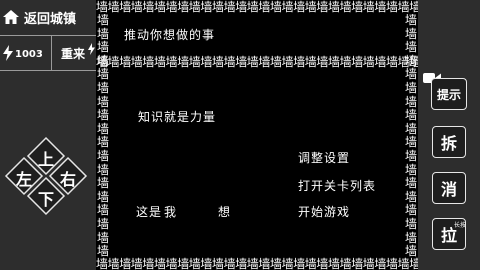  Describe the element at coordinates (177, 117) in the screenshot. I see `knowledge-text: 知识就是力量` at that location.